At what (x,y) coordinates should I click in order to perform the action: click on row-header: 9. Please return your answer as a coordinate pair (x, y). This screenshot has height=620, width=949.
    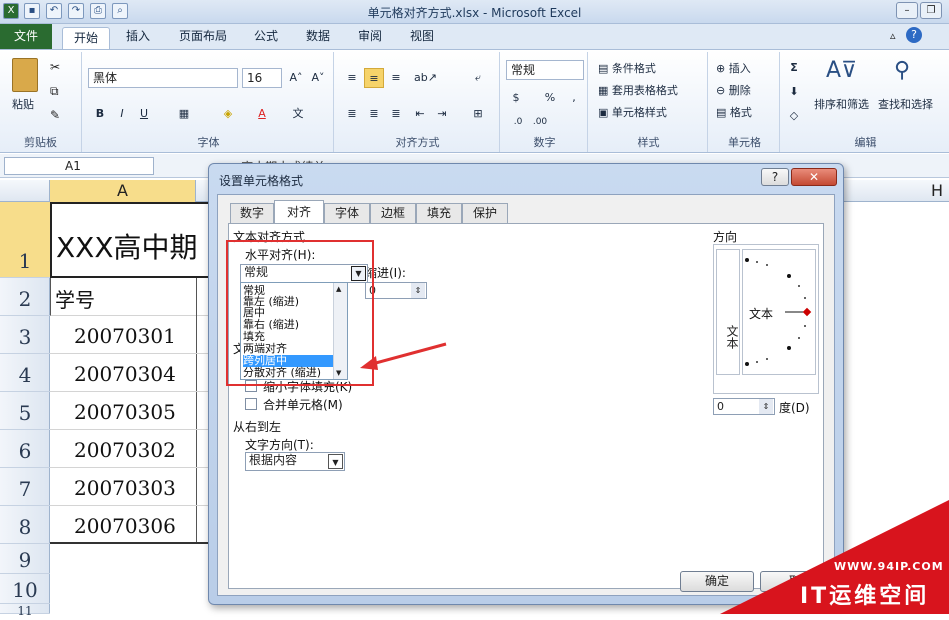
    Looking at the image, I should click on (25, 559).